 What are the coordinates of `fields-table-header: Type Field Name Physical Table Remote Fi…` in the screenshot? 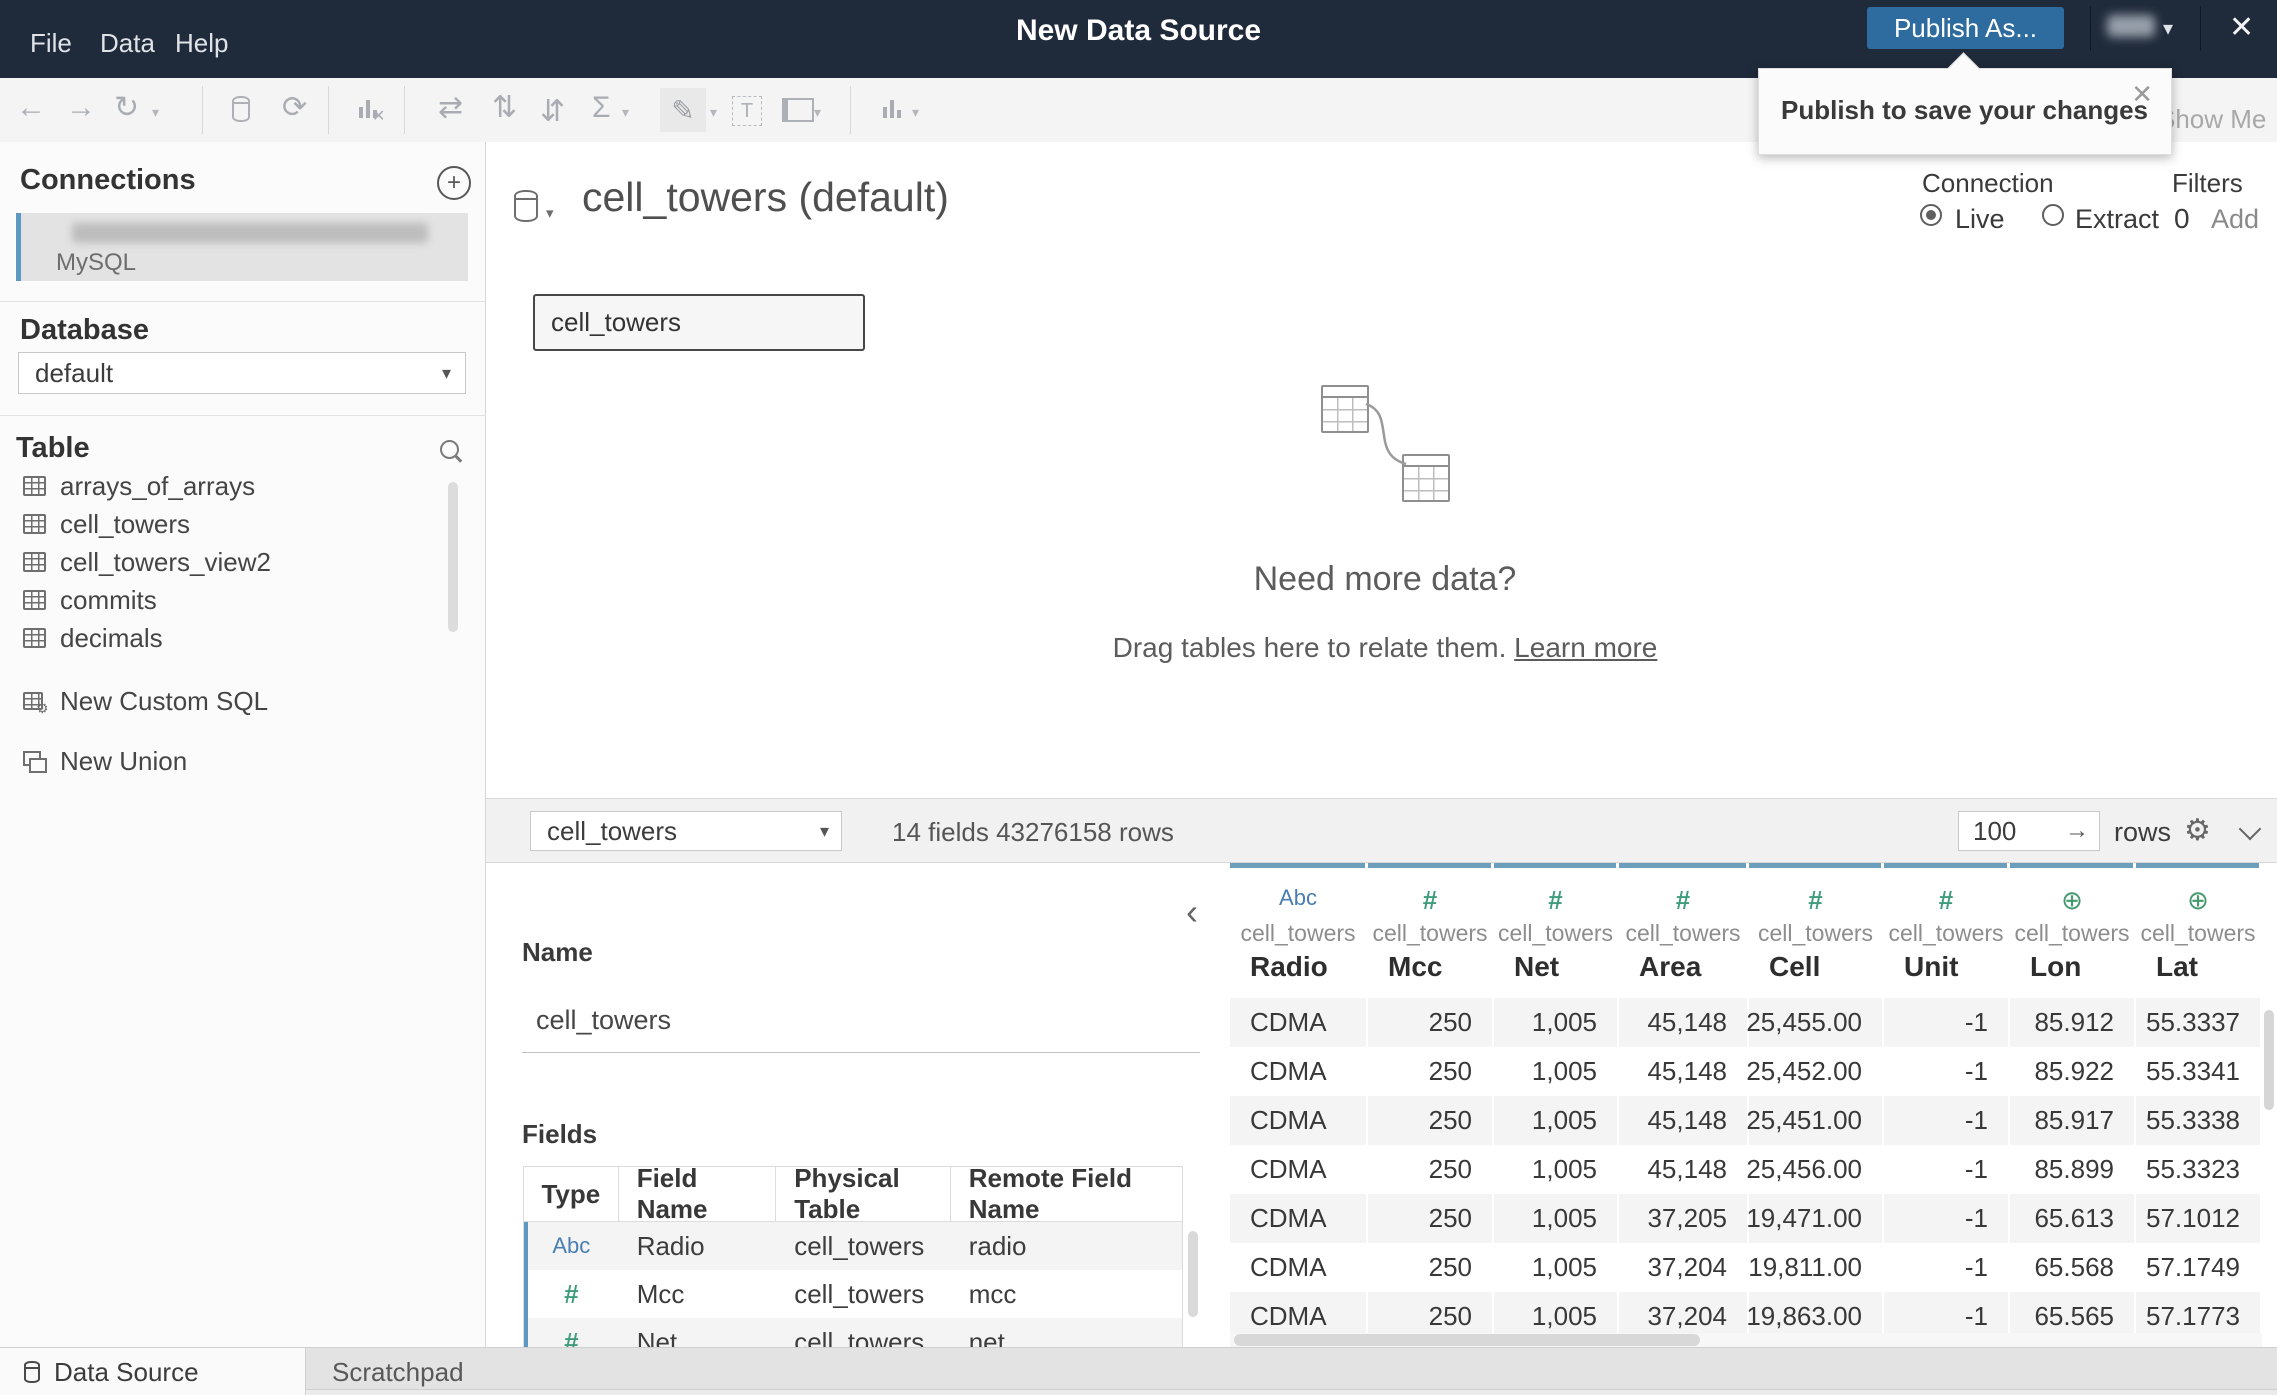 It's located at (853, 1193).